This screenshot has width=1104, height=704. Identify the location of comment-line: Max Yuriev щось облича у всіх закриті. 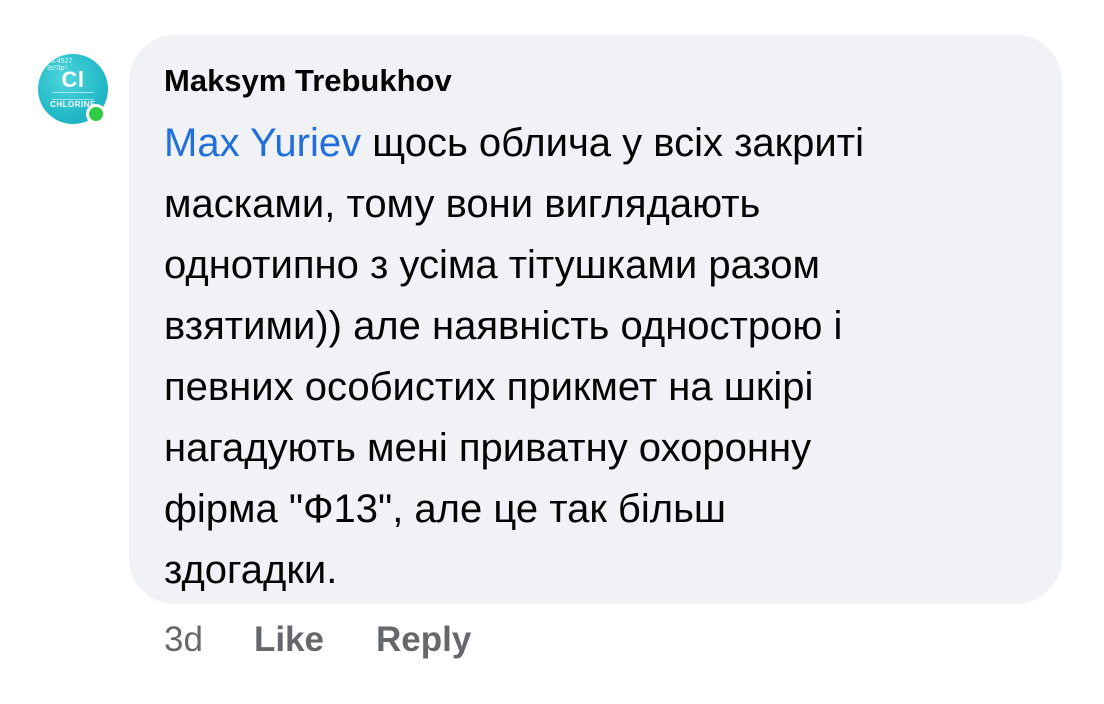
(599, 143).